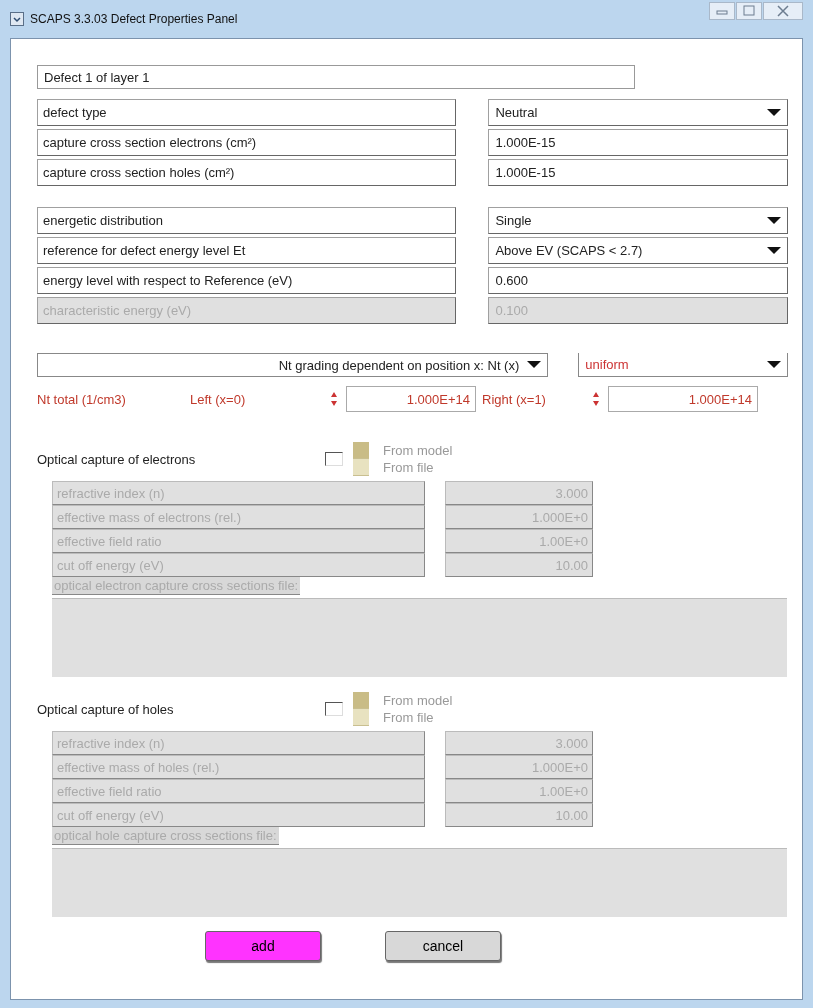 Image resolution: width=813 pixels, height=1008 pixels. What do you see at coordinates (293, 365) in the screenshot?
I see `grading-dropdown: Nt grading dependent on position x: Nt (x)` at bounding box center [293, 365].